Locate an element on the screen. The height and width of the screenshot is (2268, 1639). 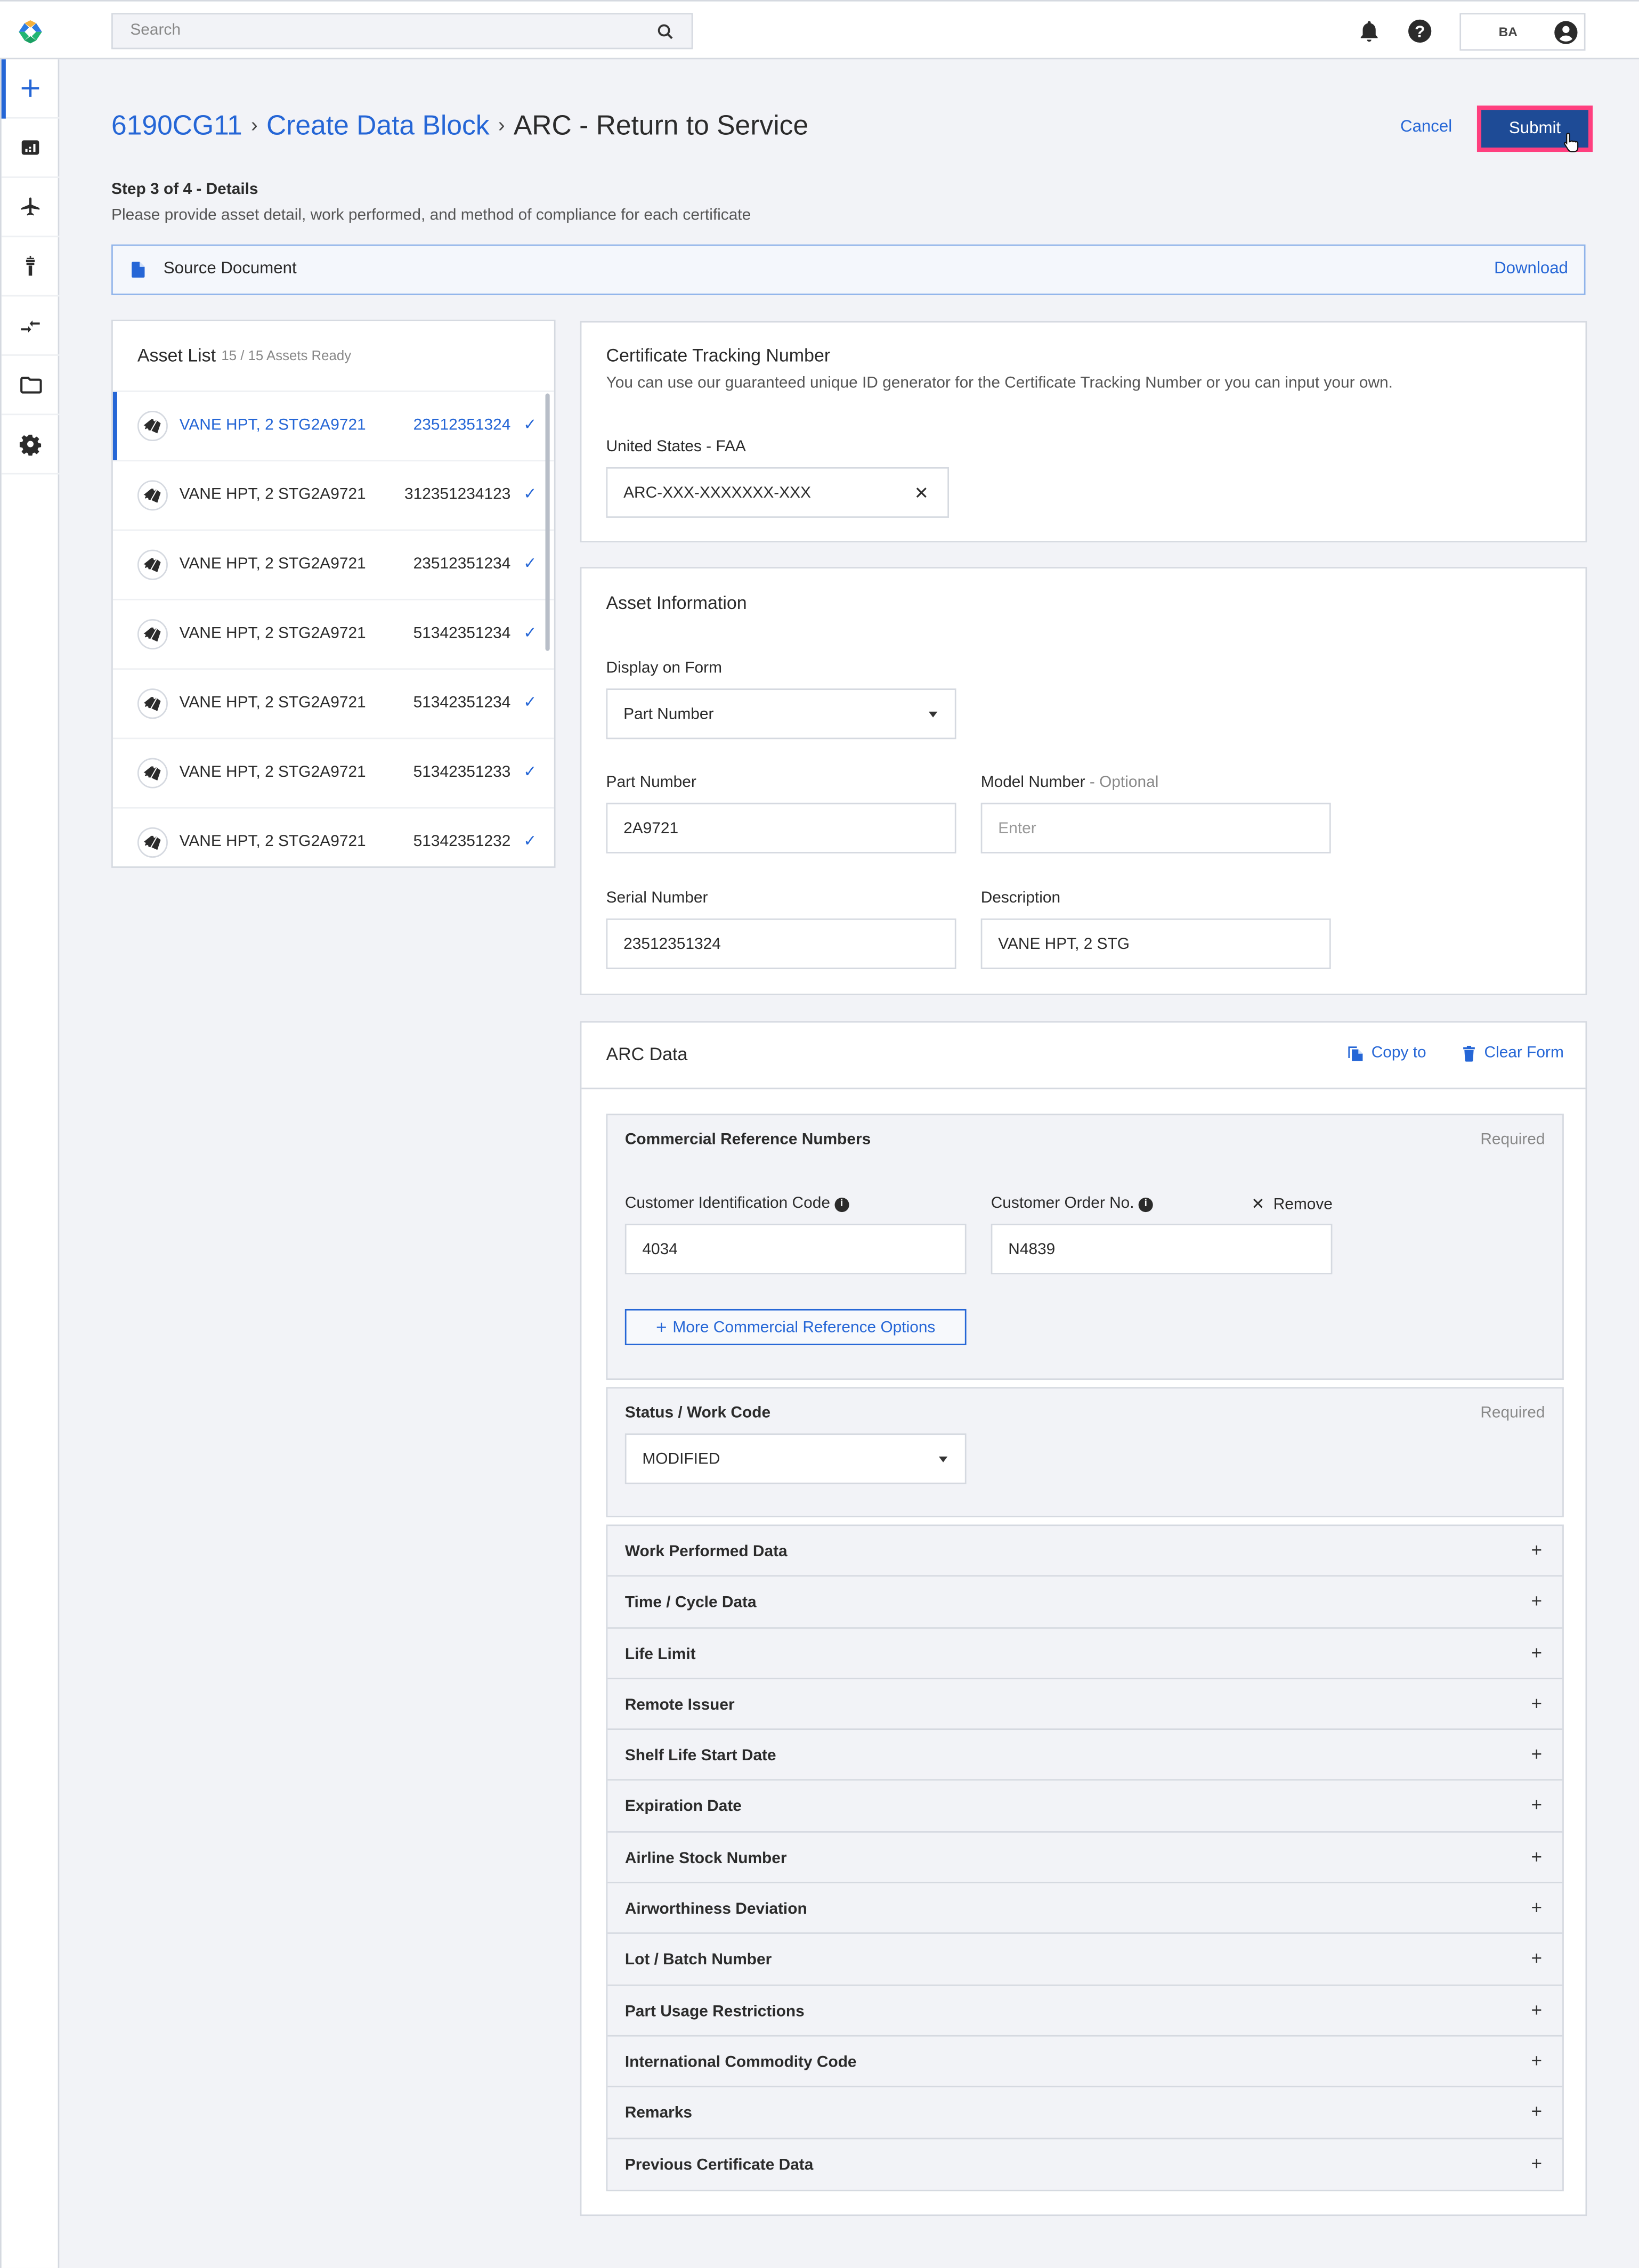
customer-order-label-text: Customer Order No. is located at coordinates (1062, 1203).